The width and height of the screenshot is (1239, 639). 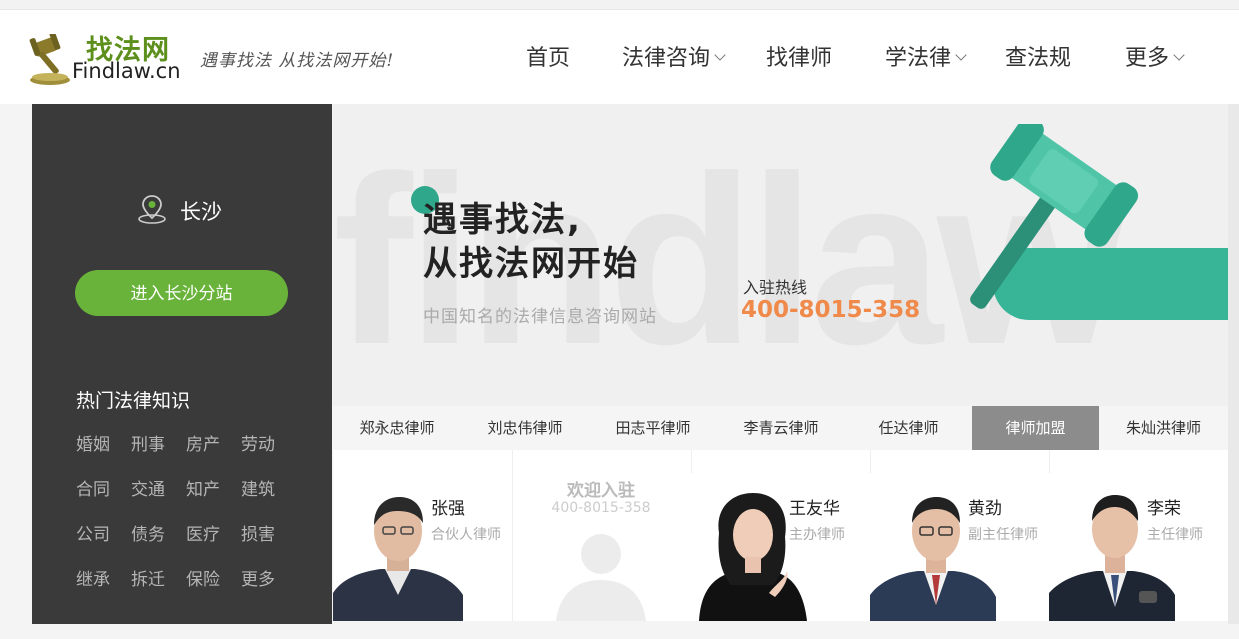 I want to click on lawyer-card: 李荣 主任律师, so click(x=1138, y=535).